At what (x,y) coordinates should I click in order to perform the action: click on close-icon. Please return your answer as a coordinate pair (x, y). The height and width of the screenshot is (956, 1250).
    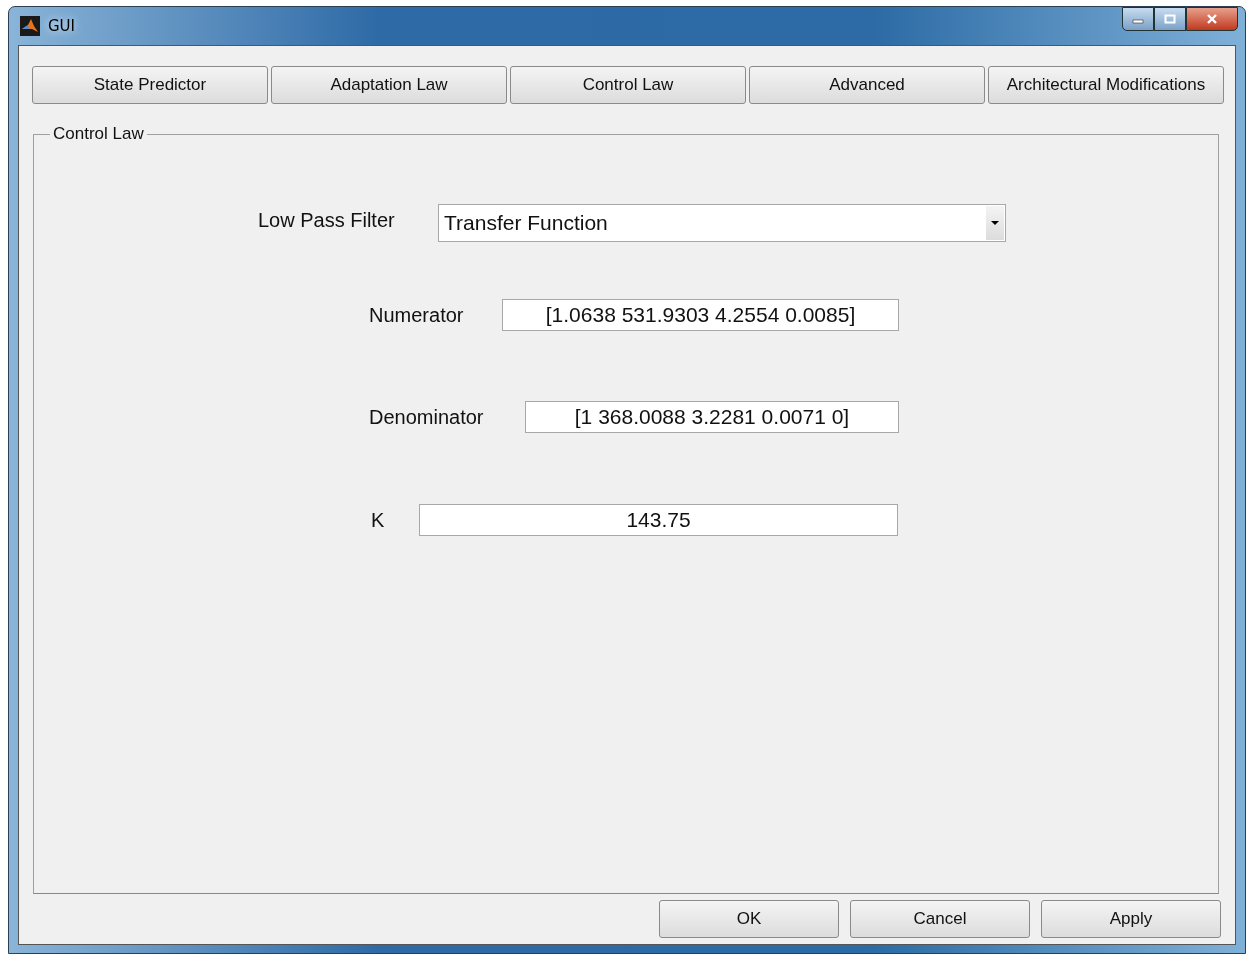
    Looking at the image, I should click on (1212, 19).